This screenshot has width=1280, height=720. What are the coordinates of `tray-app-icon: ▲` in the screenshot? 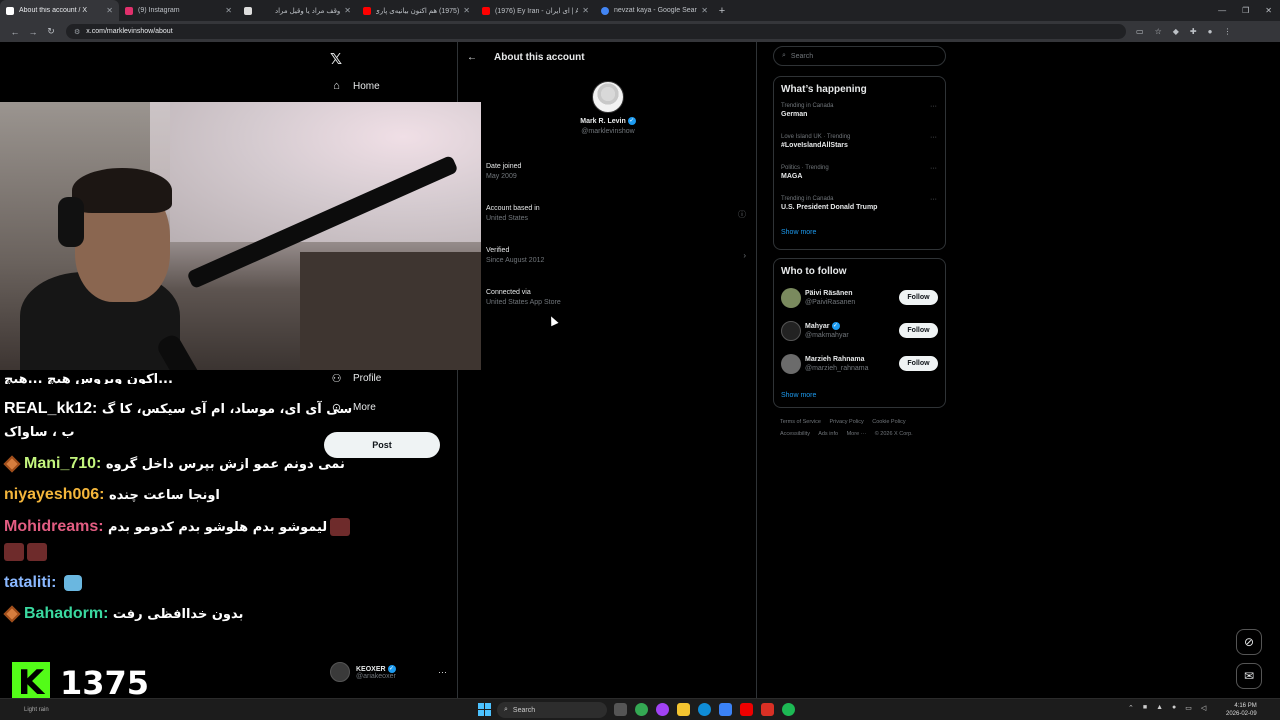 It's located at (1159, 708).